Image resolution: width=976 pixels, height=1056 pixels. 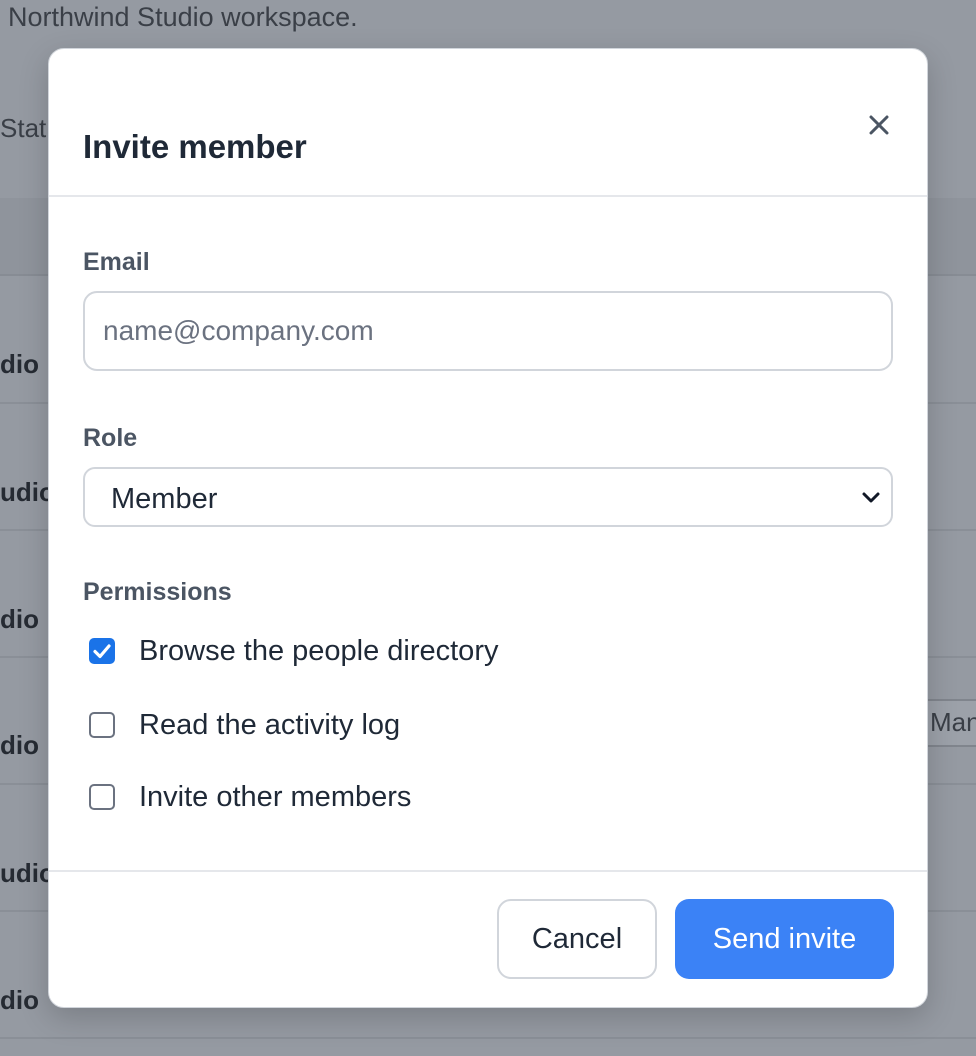 I want to click on close-icon, so click(x=879, y=125).